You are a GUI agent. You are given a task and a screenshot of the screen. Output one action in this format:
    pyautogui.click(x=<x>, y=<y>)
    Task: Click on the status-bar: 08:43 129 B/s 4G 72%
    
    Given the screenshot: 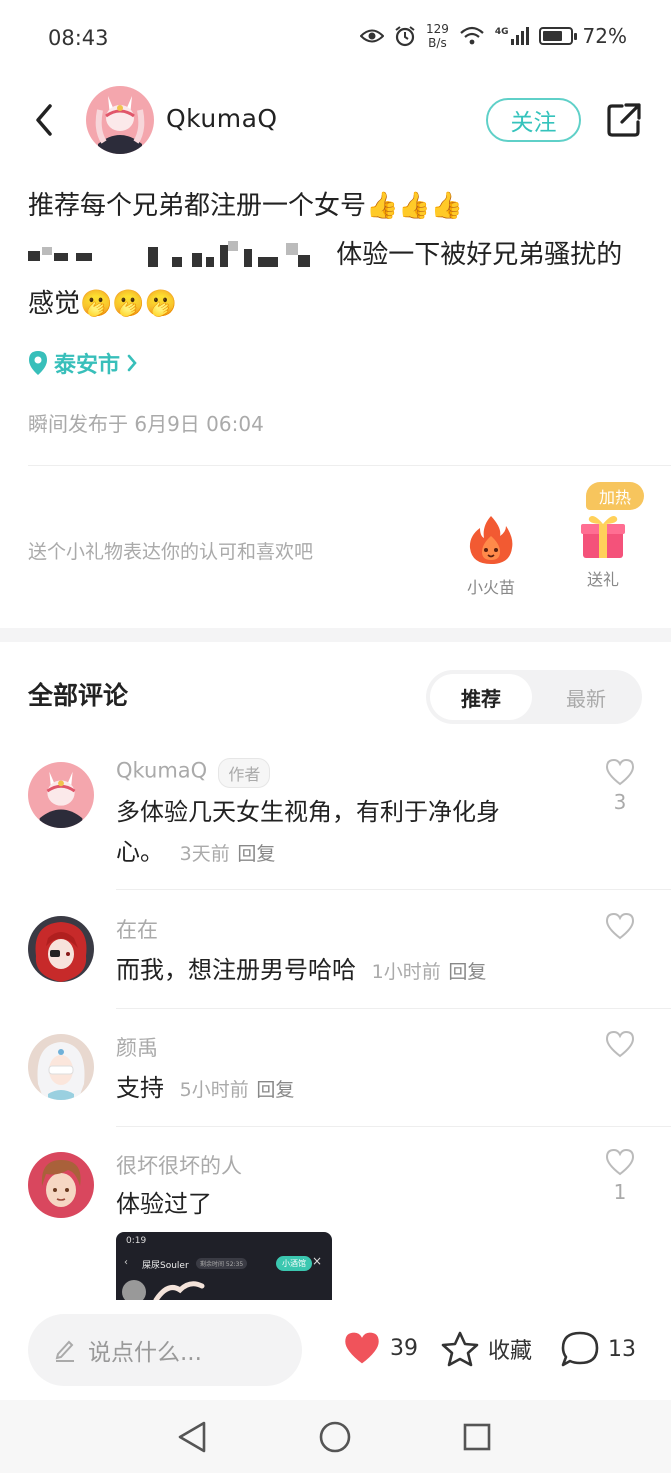 What is the action you would take?
    pyautogui.click(x=335, y=40)
    